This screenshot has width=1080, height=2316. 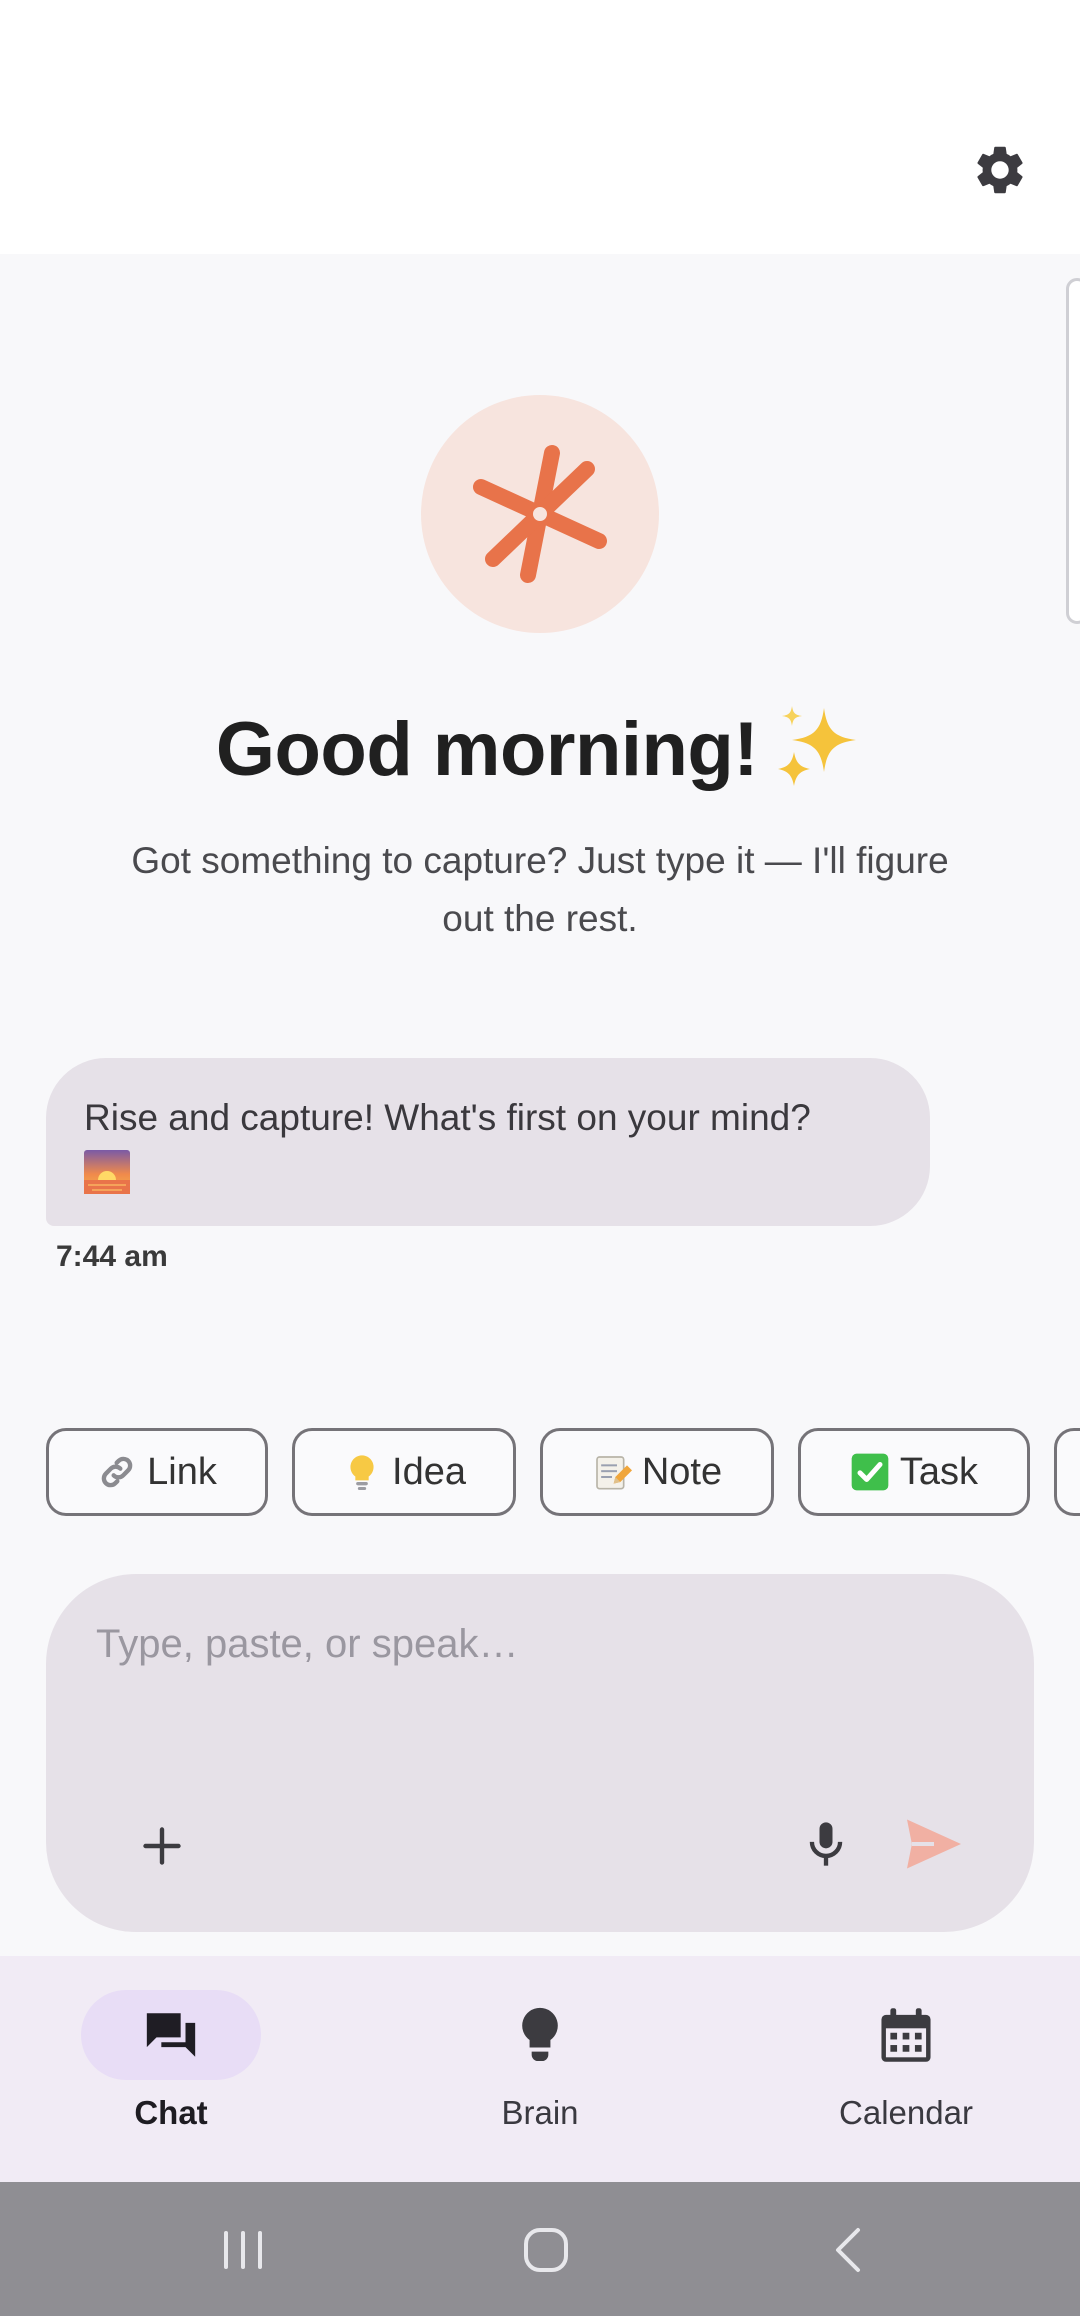 I want to click on chip-task: Task, so click(x=914, y=1472).